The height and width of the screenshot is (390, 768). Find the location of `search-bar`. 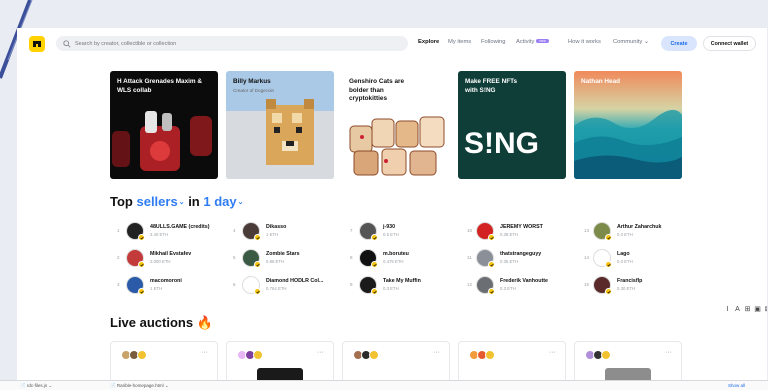

search-bar is located at coordinates (232, 43).